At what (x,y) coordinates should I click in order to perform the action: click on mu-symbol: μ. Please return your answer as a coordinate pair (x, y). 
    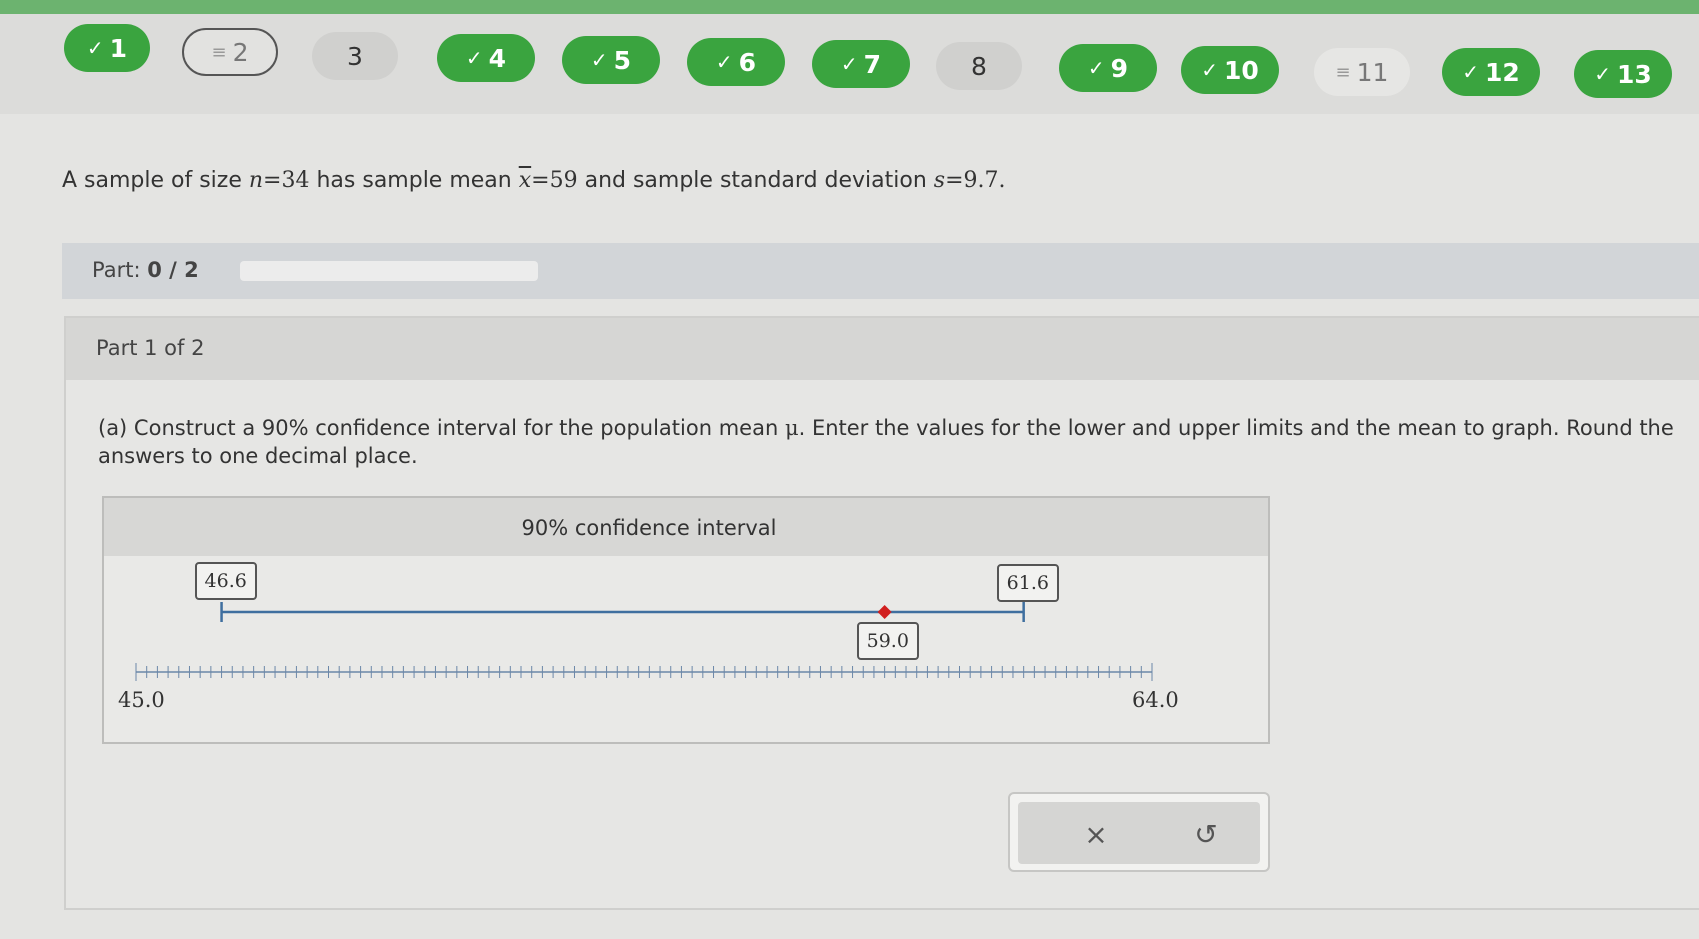
    Looking at the image, I should click on (791, 428).